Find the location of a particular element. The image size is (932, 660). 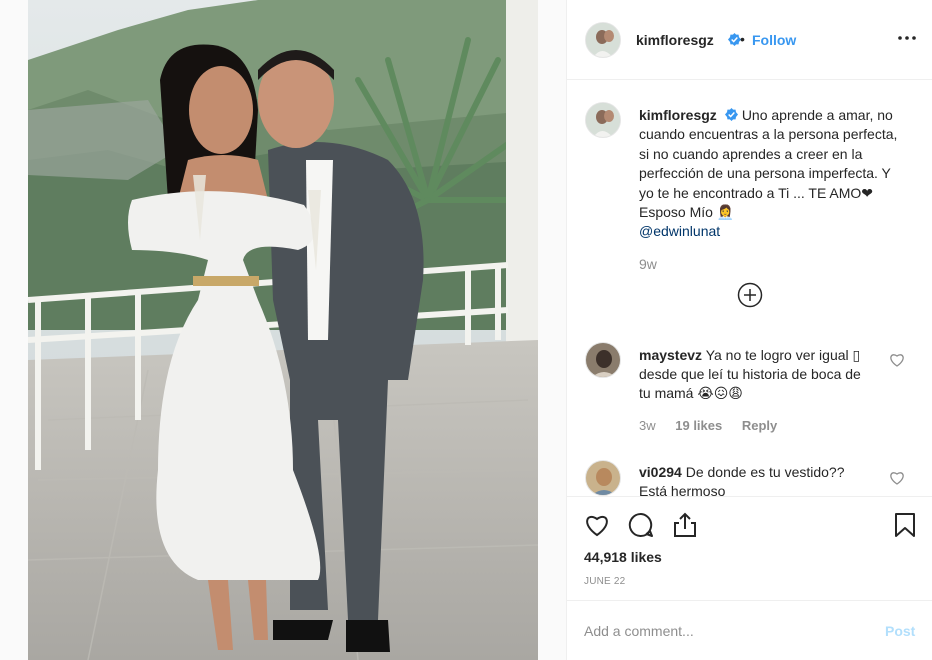

post-date: JUNE 22 is located at coordinates (604, 581).